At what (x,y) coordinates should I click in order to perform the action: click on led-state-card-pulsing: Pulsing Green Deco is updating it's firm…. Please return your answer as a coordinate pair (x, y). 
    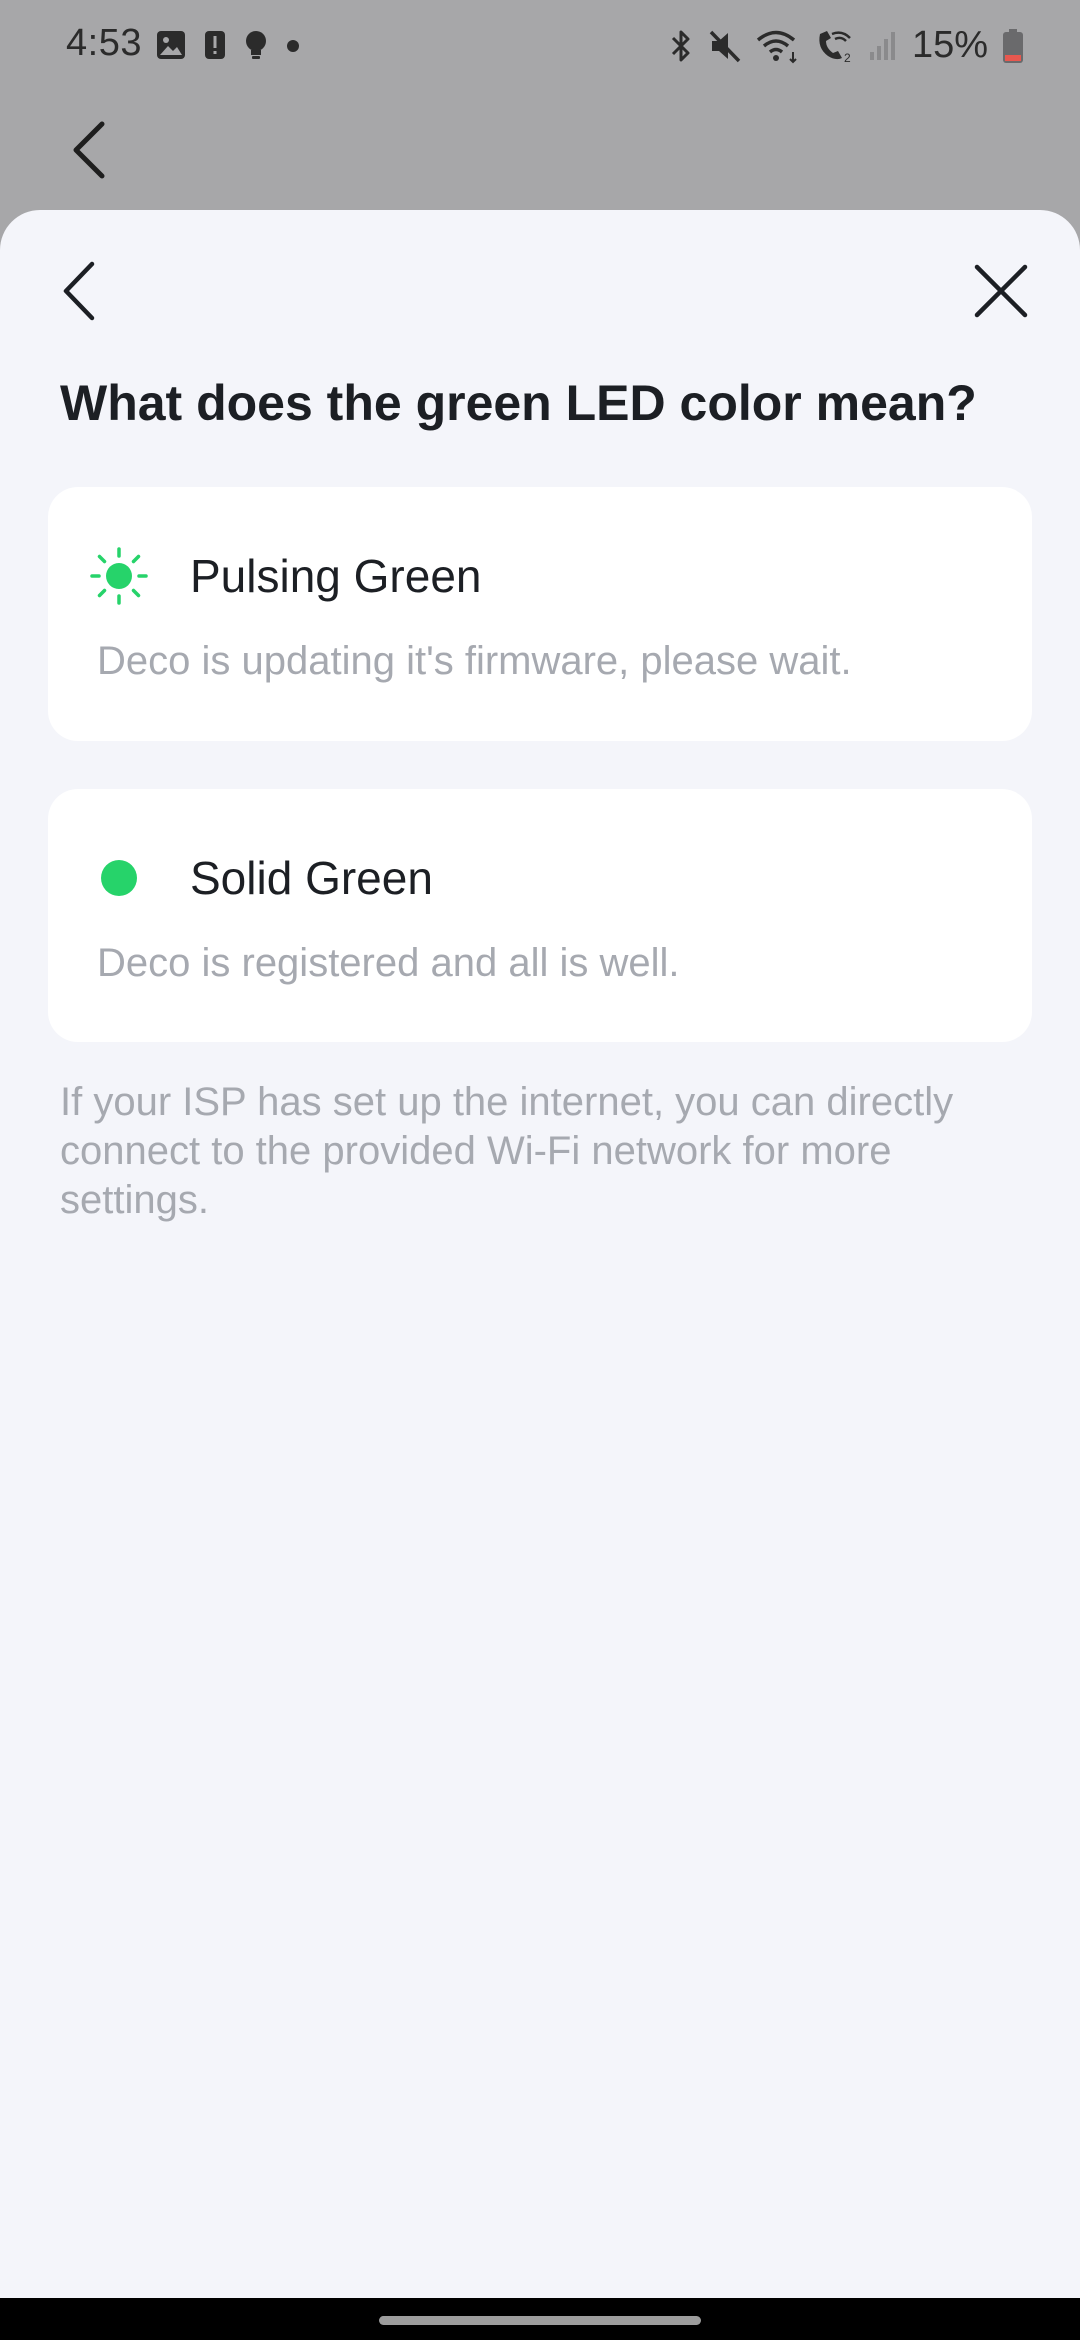
    Looking at the image, I should click on (540, 614).